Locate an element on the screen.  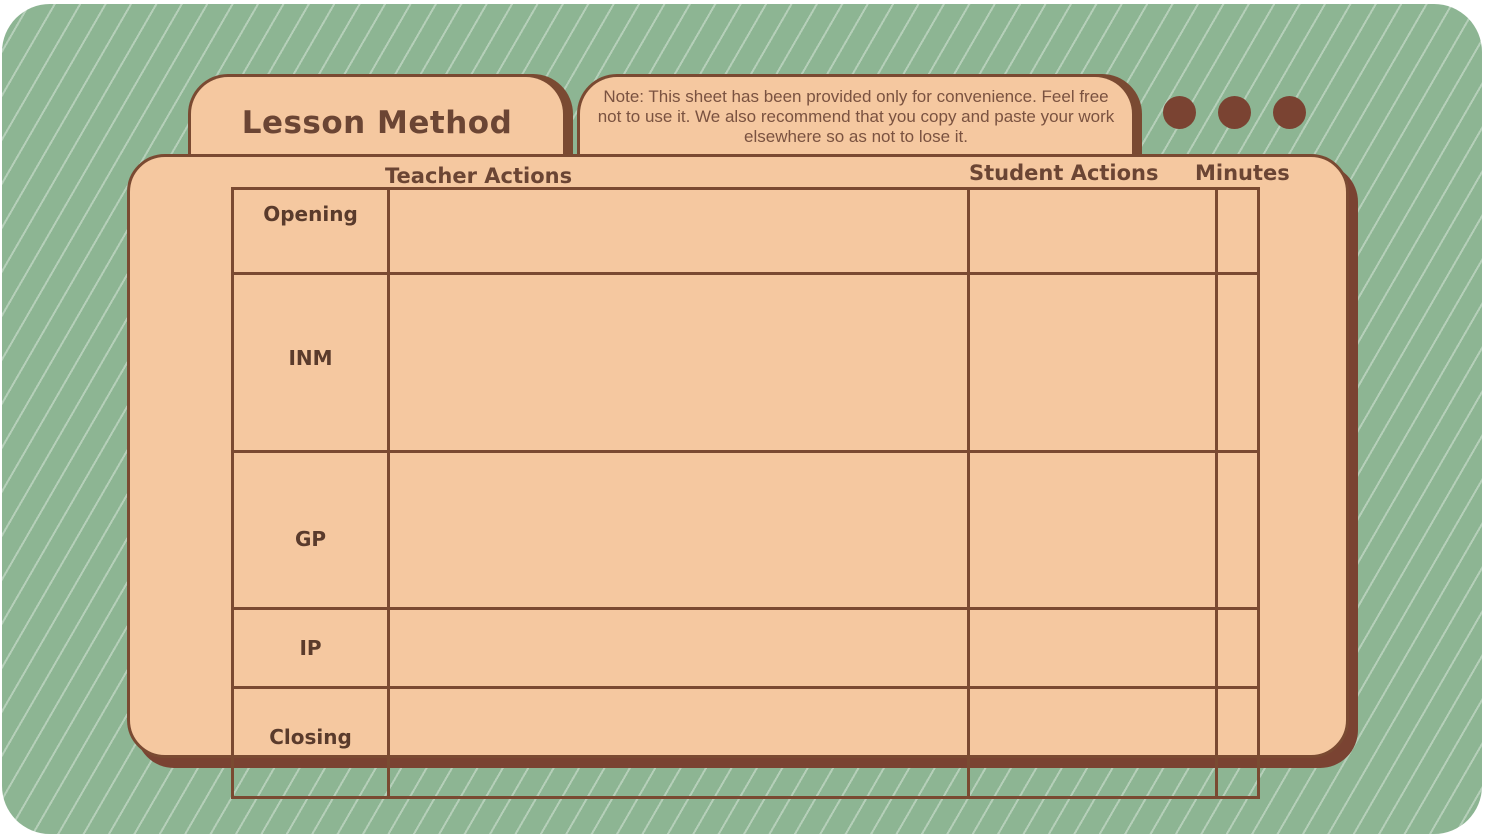
cell-student-inm is located at coordinates (1092, 362).